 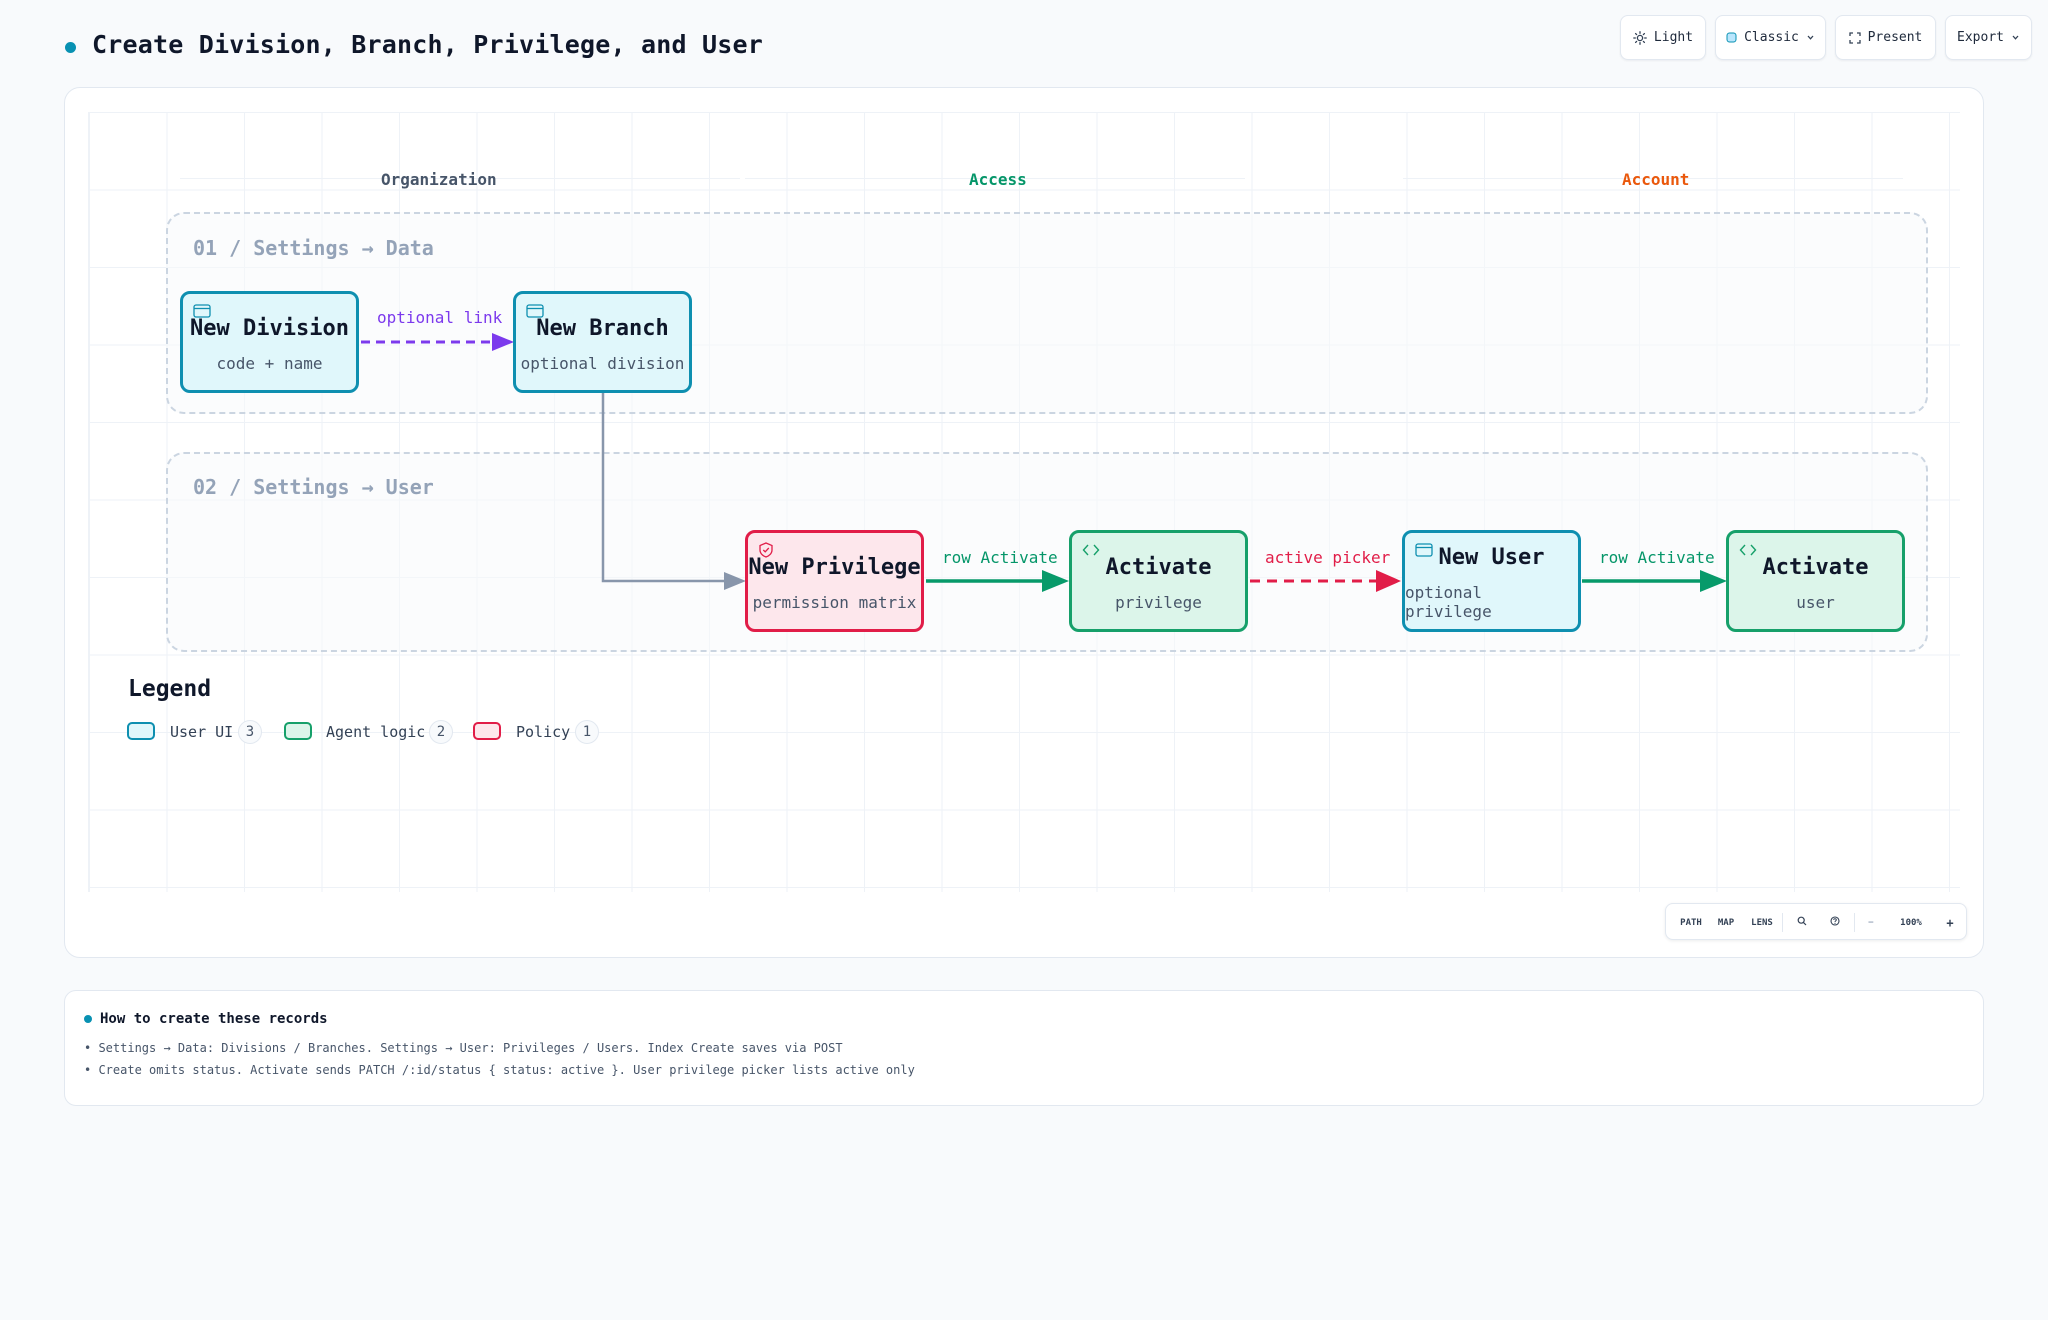 I want to click on legend-label-agent-logic: Agent logic, so click(x=376, y=732).